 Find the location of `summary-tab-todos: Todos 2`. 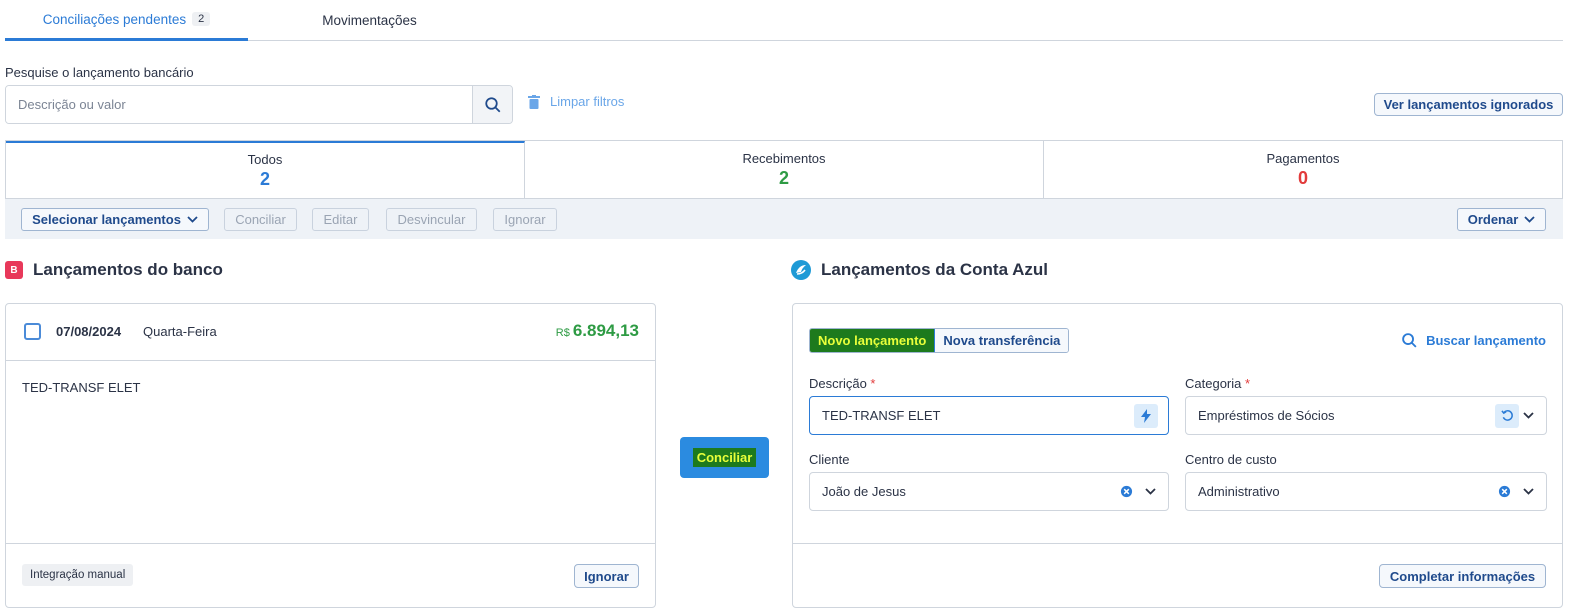

summary-tab-todos: Todos 2 is located at coordinates (265, 169).